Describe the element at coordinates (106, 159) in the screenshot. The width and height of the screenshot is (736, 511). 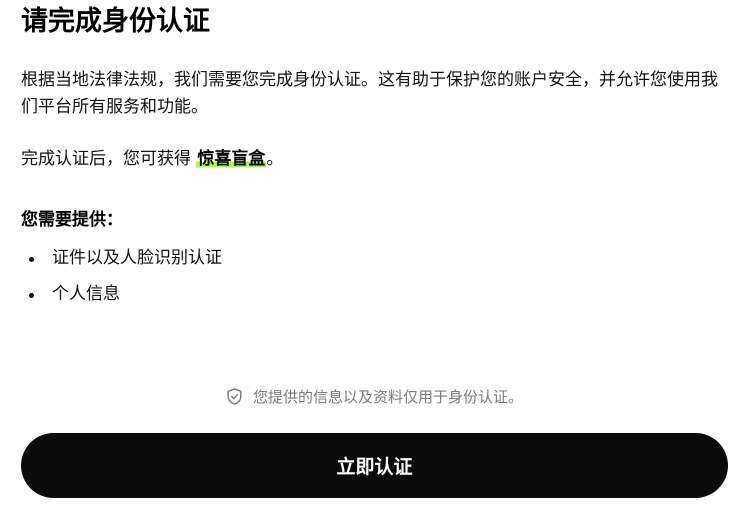
I see `reward-prefix: 完成认证后，您可获得` at that location.